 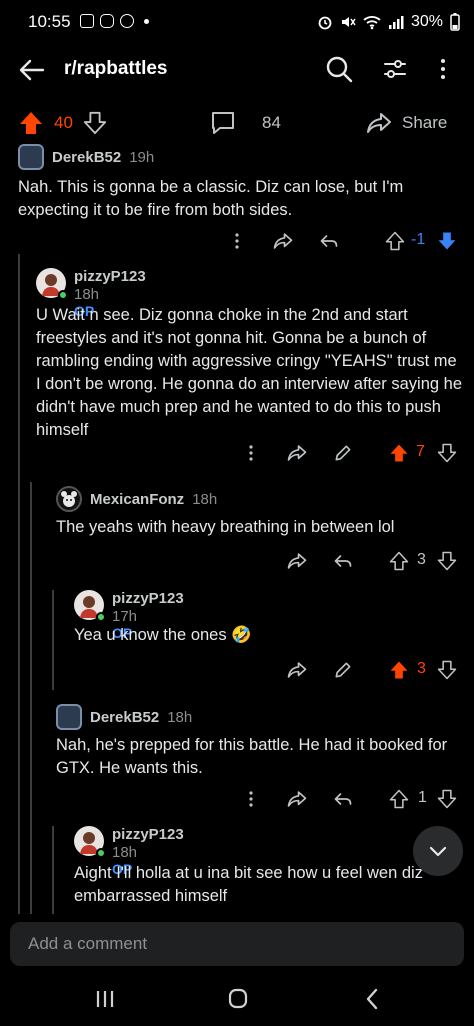 I want to click on status-time: 10:55, so click(x=49, y=21).